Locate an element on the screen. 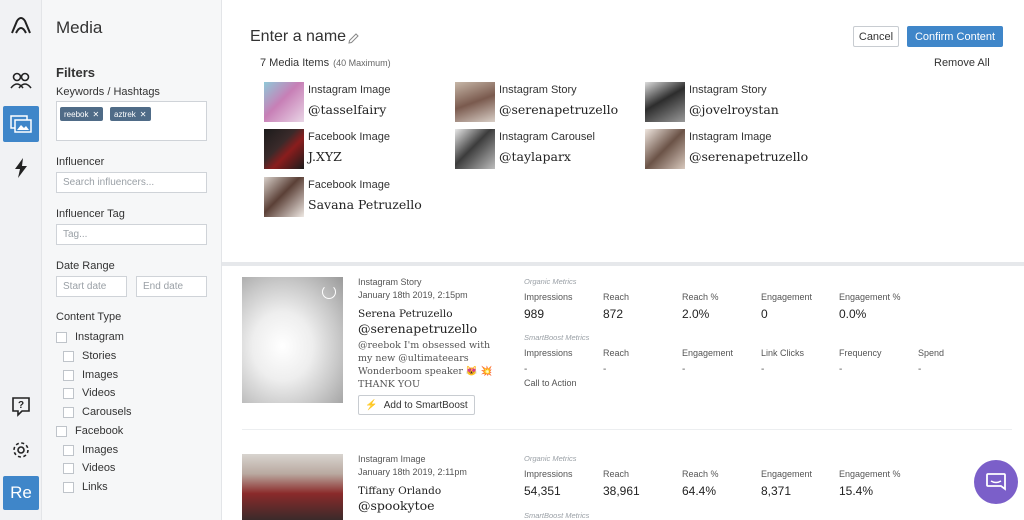 Image resolution: width=1024 pixels, height=520 pixels. content-type-label: Content Type is located at coordinates (89, 317).